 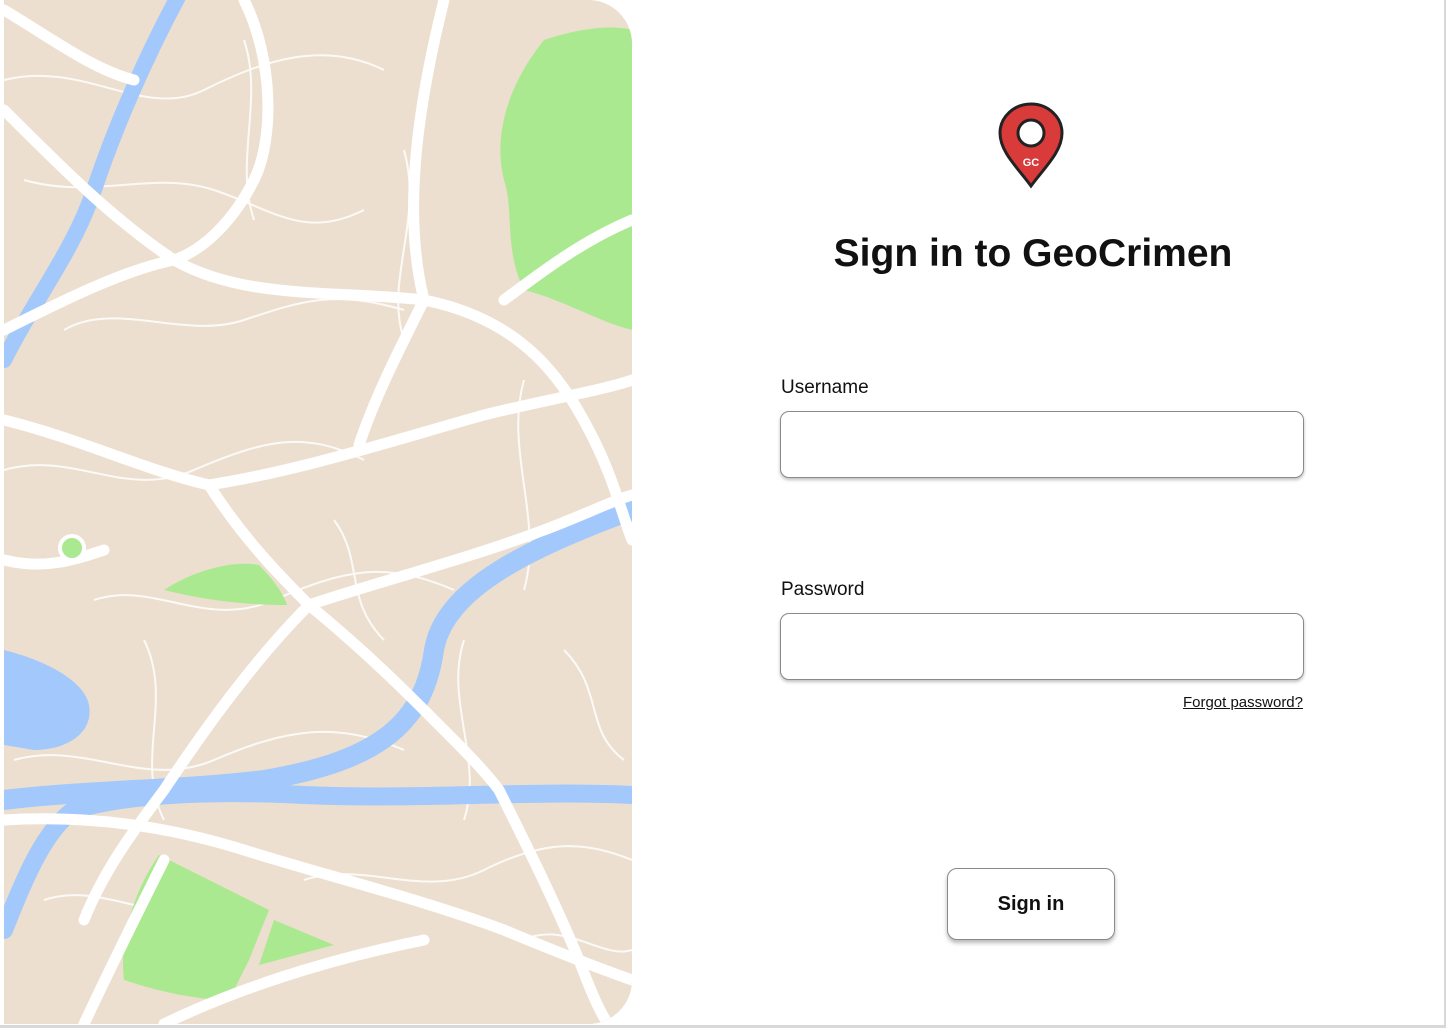 What do you see at coordinates (1031, 904) in the screenshot?
I see `sign-in-button: Sign in` at bounding box center [1031, 904].